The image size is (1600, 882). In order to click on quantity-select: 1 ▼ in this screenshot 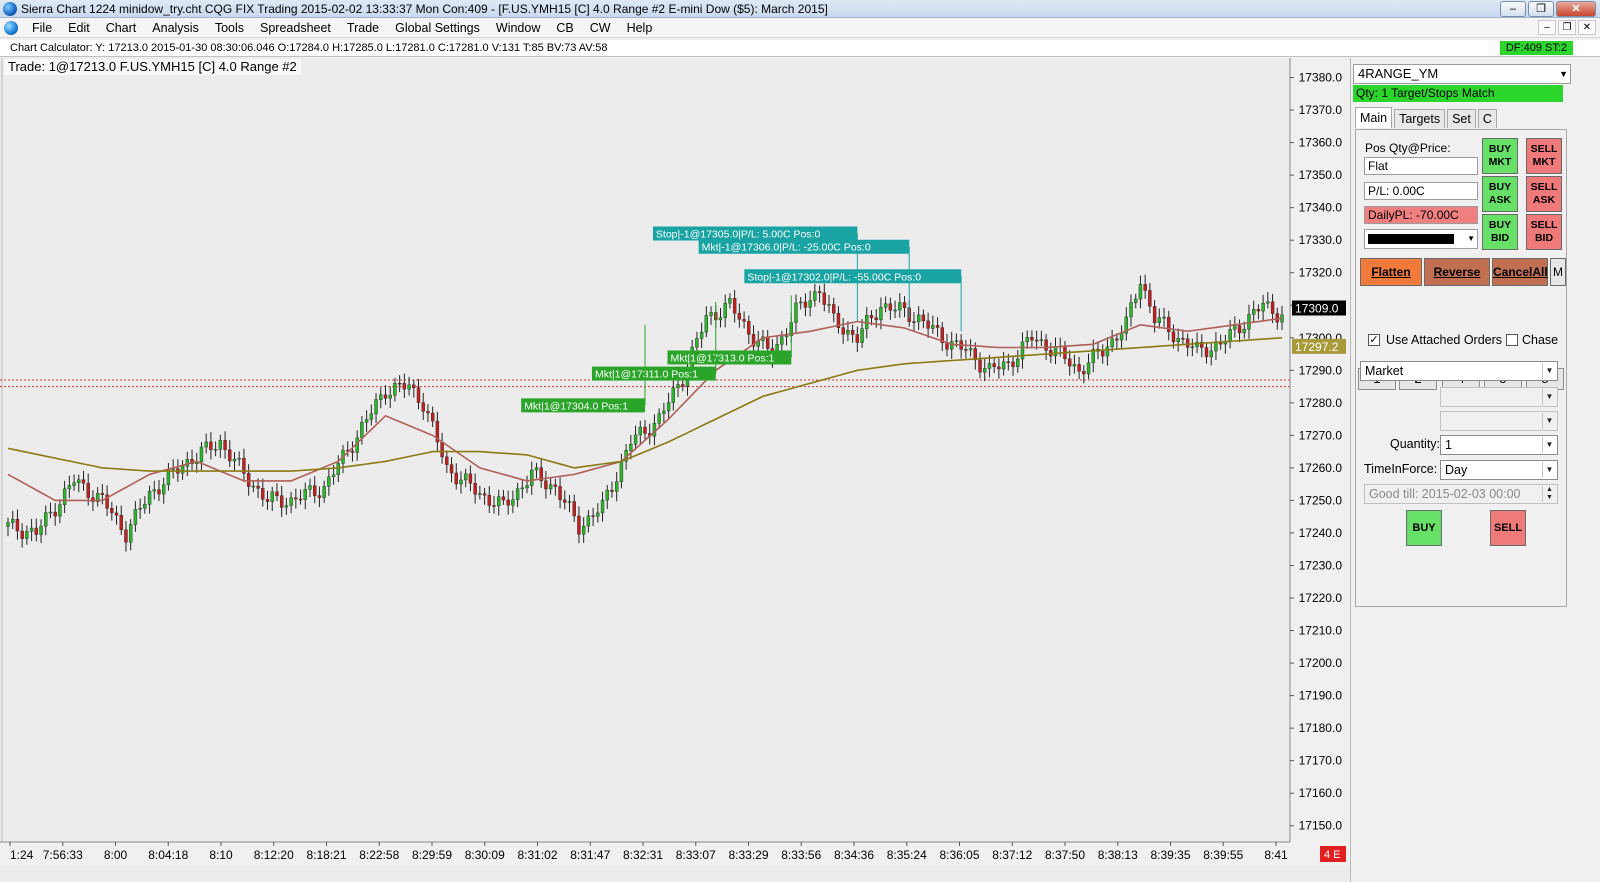, I will do `click(1499, 445)`.